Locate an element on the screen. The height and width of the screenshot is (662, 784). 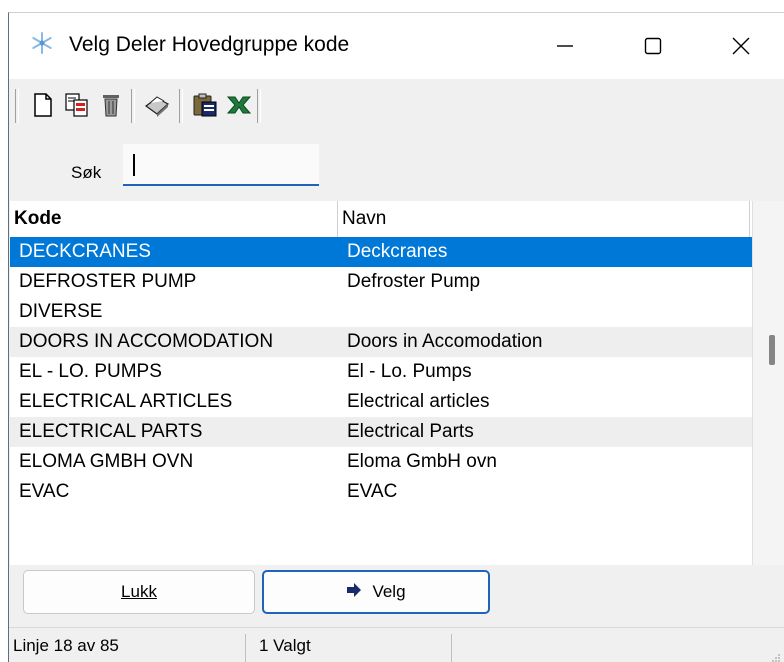
velg-button: Velg is located at coordinates (376, 592).